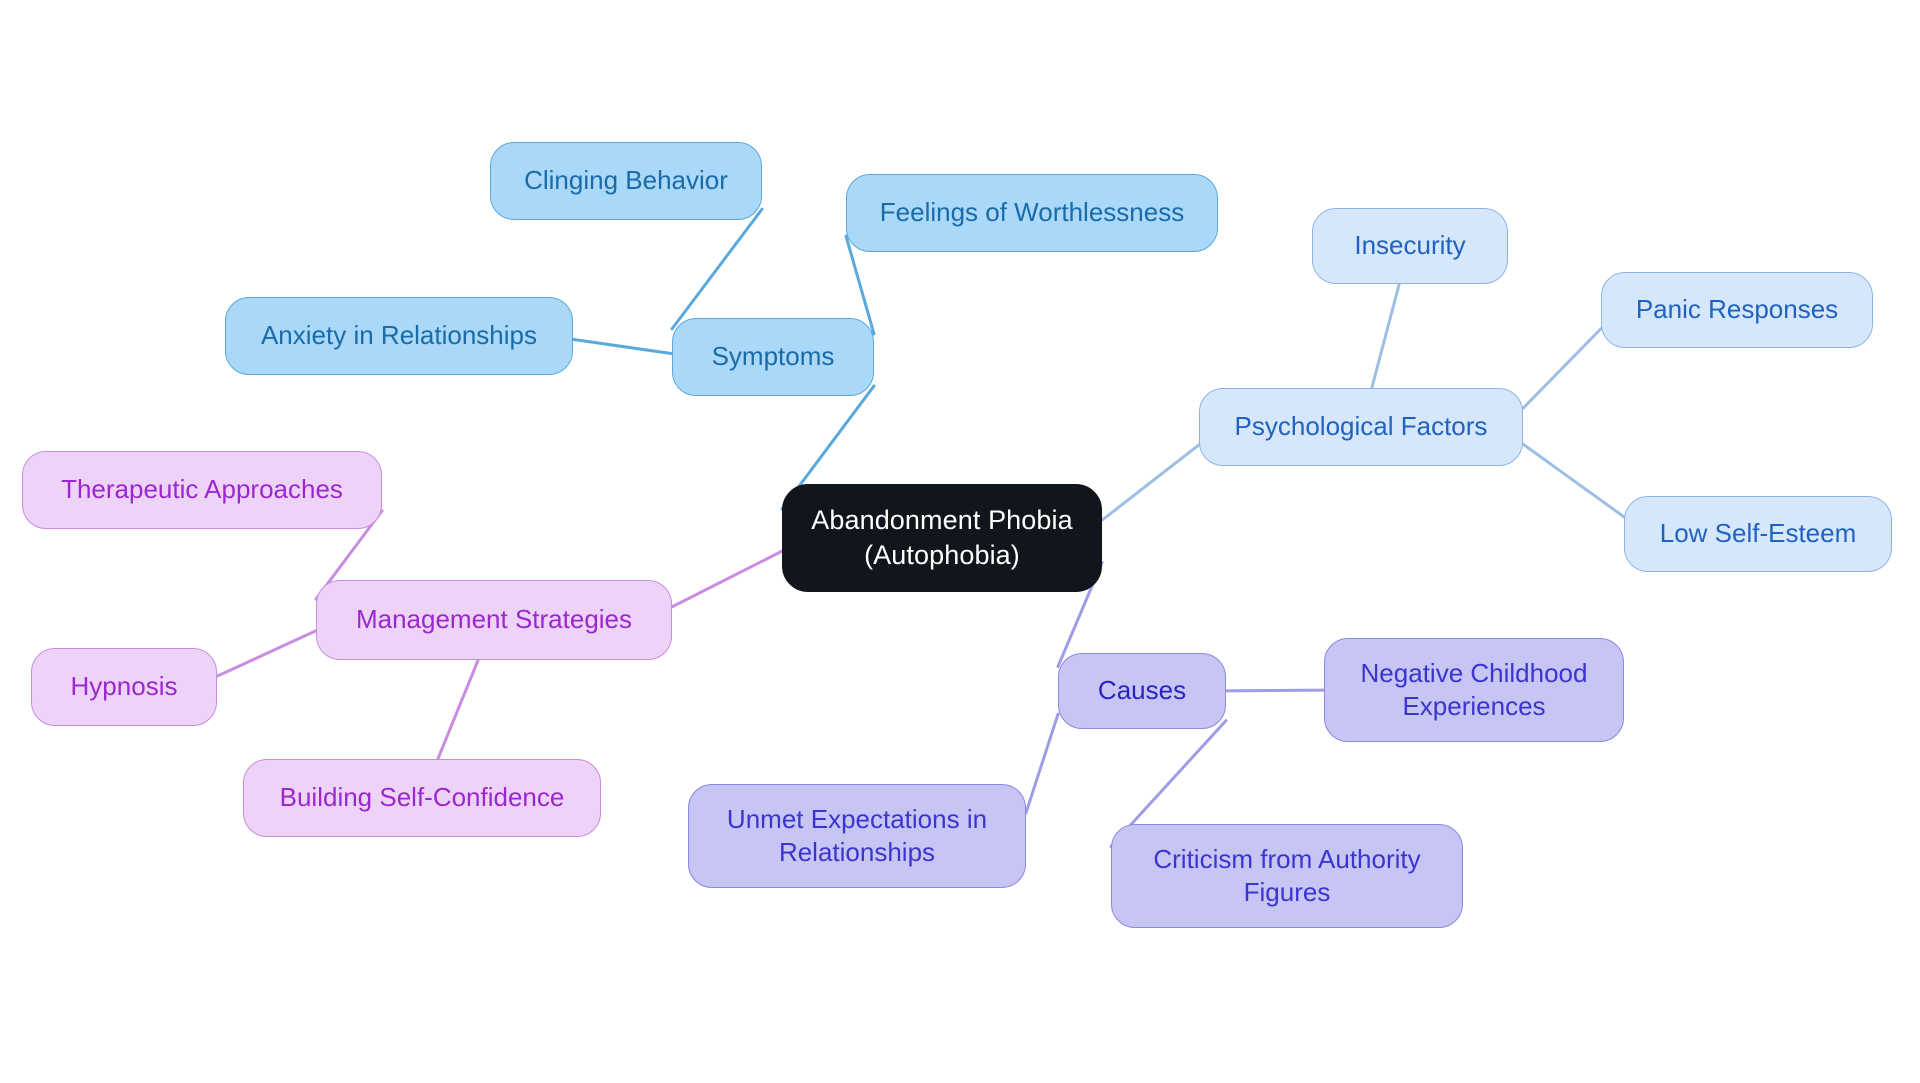 This screenshot has width=1920, height=1083. I want to click on node-label: Hypnosis, so click(124, 686).